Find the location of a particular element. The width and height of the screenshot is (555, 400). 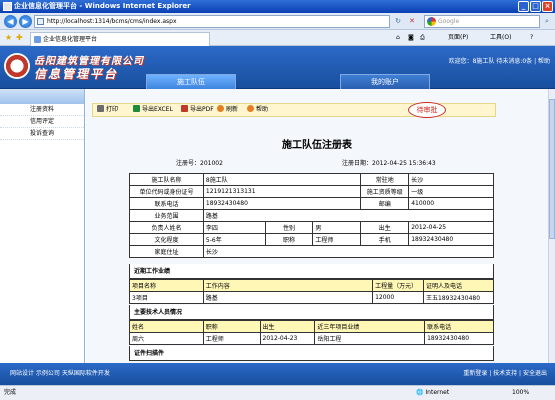

sidebar-item-credit-rating: 信用评定 is located at coordinates (42, 122).